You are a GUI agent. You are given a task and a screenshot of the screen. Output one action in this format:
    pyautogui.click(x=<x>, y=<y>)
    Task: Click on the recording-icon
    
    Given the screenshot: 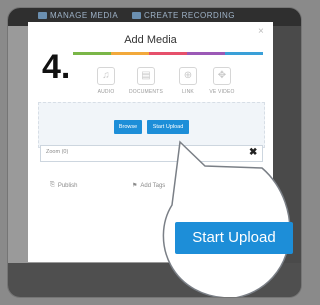 What is the action you would take?
    pyautogui.click(x=136, y=15)
    